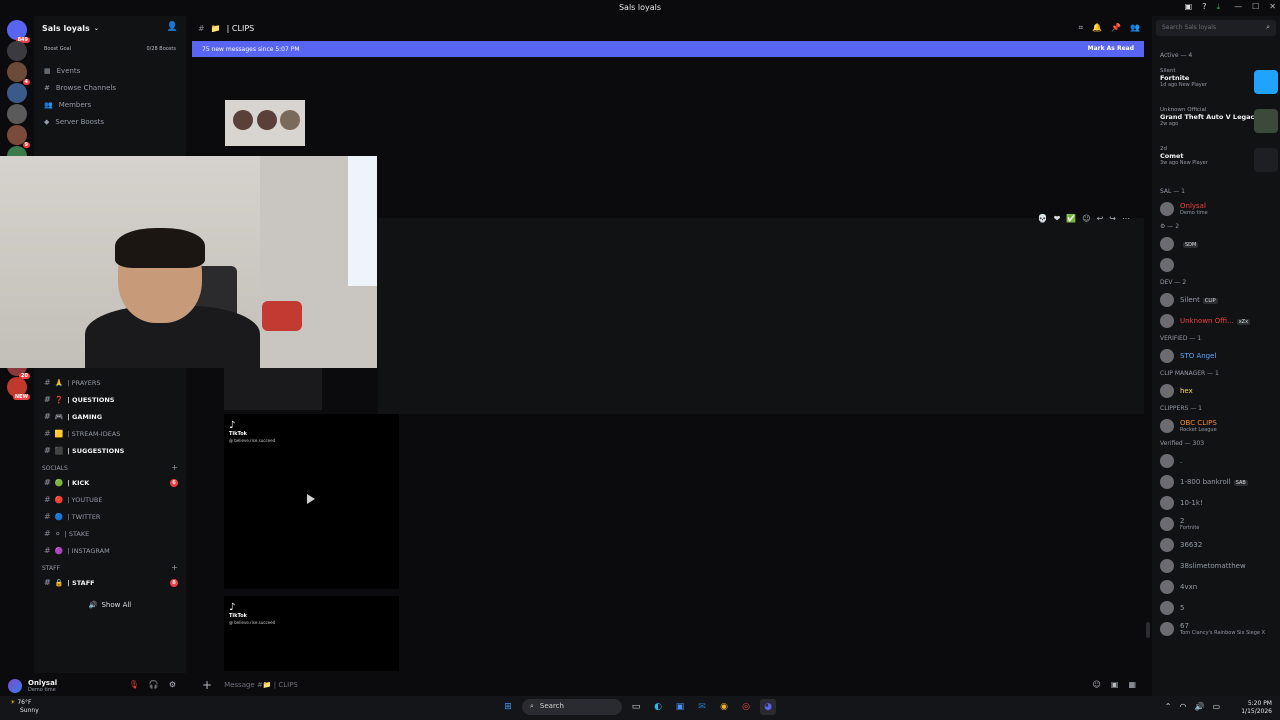  I want to click on member-item: hex, so click(1176, 391).